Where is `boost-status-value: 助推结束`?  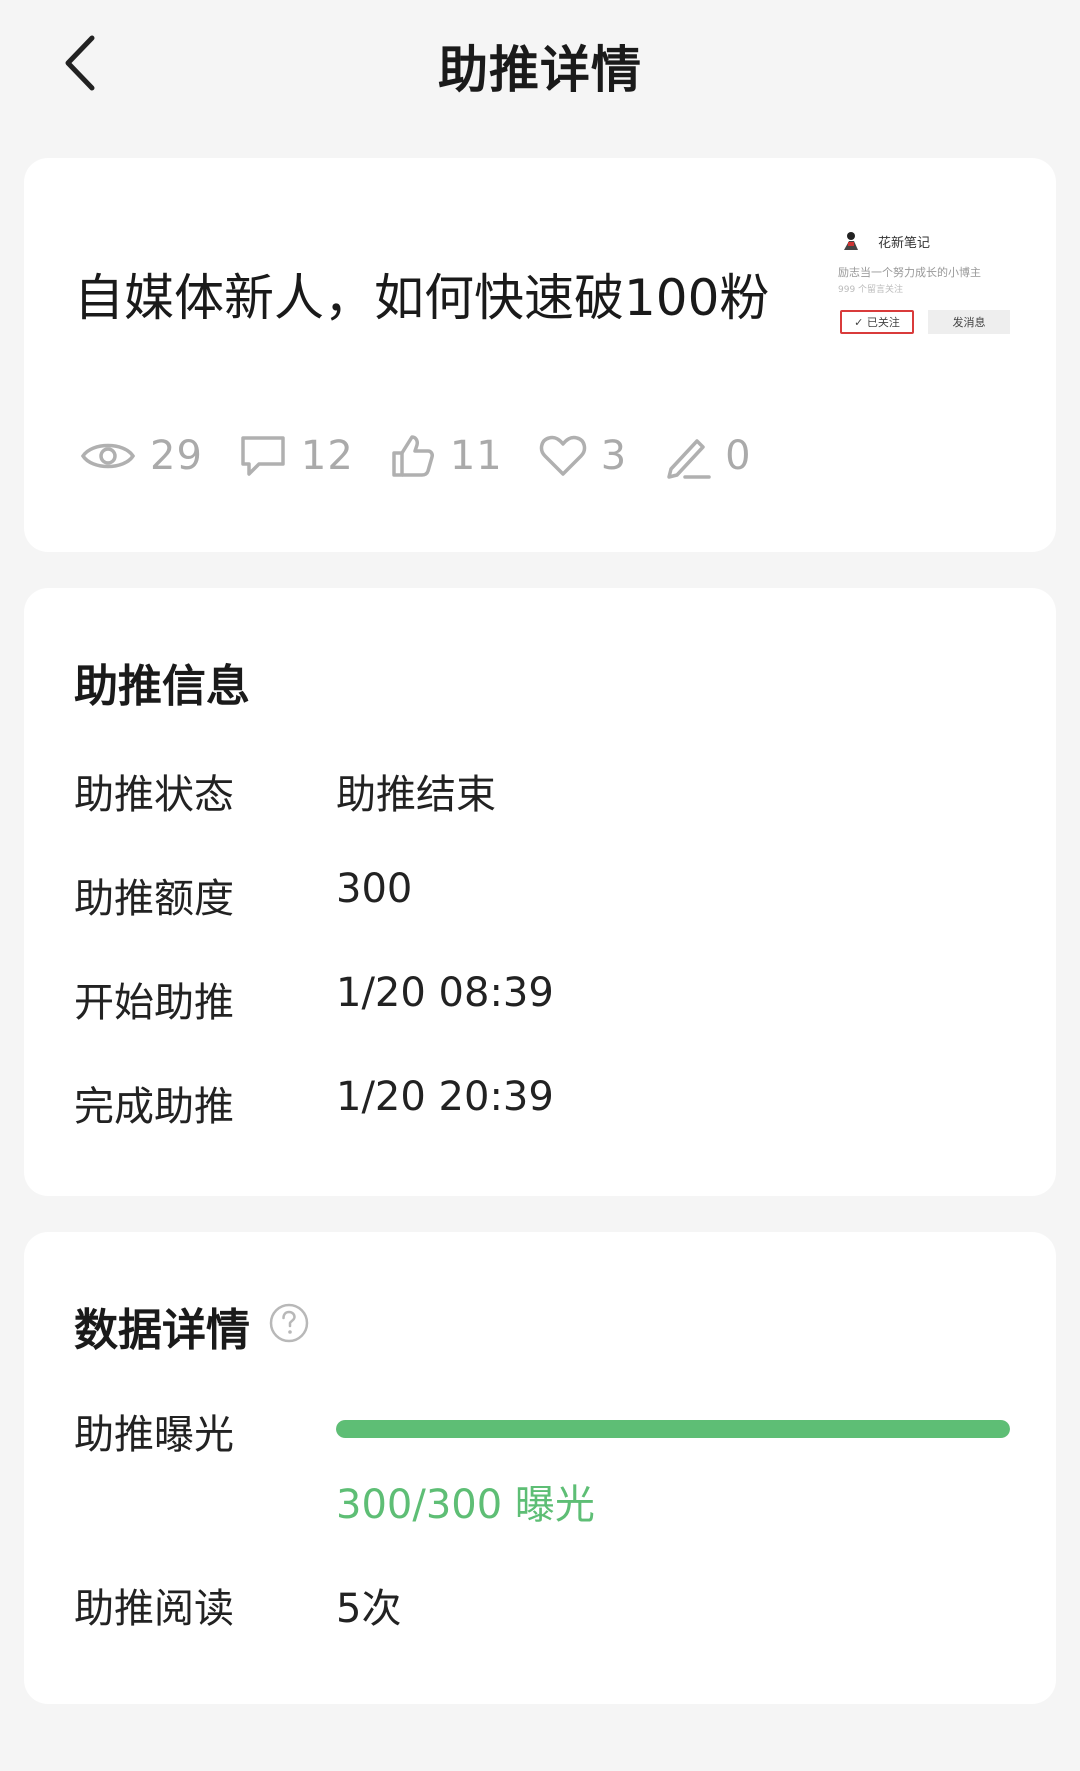
boost-status-value: 助推结束 is located at coordinates (416, 795).